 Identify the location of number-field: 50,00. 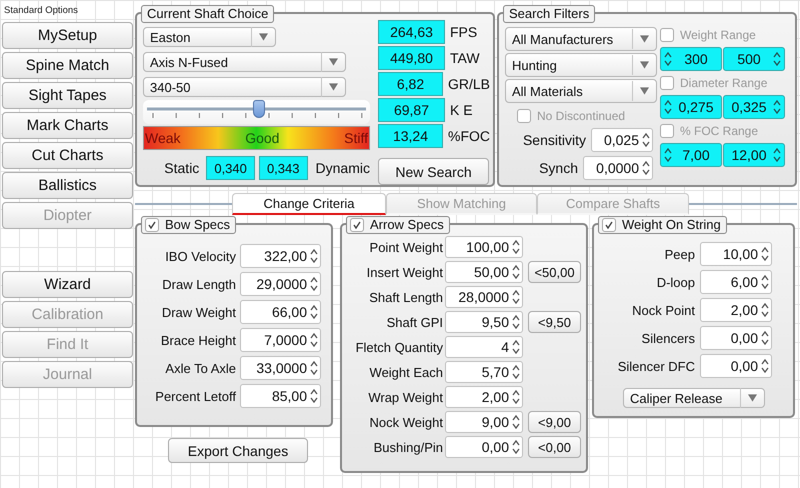
(484, 272).